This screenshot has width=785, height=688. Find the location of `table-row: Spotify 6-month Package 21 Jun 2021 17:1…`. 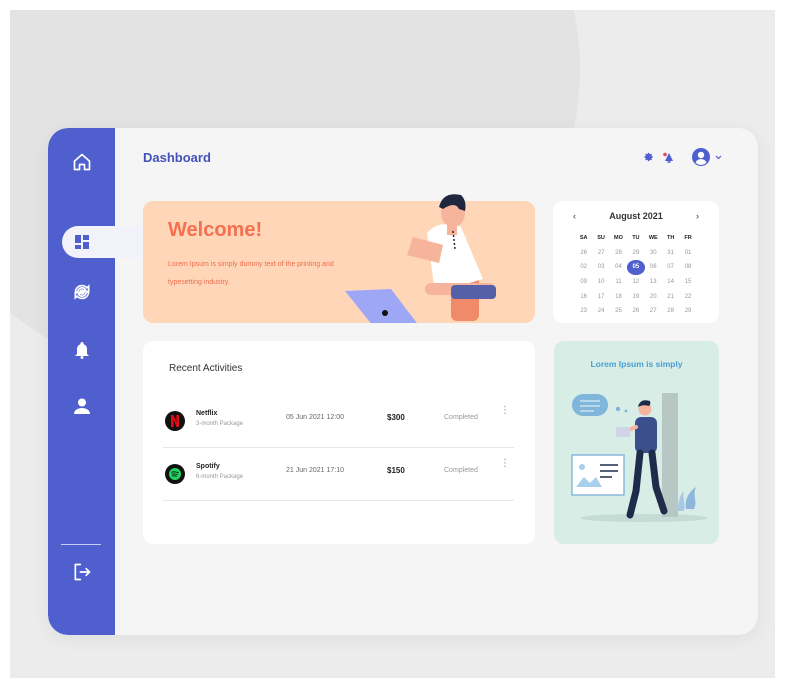

table-row: Spotify 6-month Package 21 Jun 2021 17:1… is located at coordinates (338, 476).